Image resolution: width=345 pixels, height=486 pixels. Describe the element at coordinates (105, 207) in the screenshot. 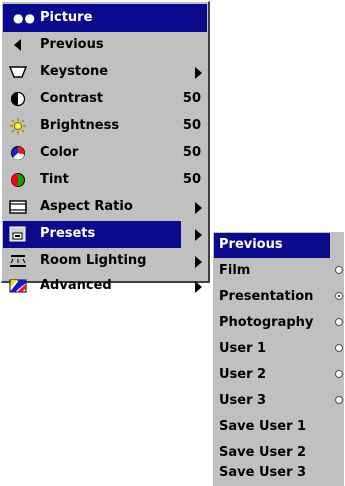

I see `menu-item-aspect-ratio: Aspect Ratio` at that location.